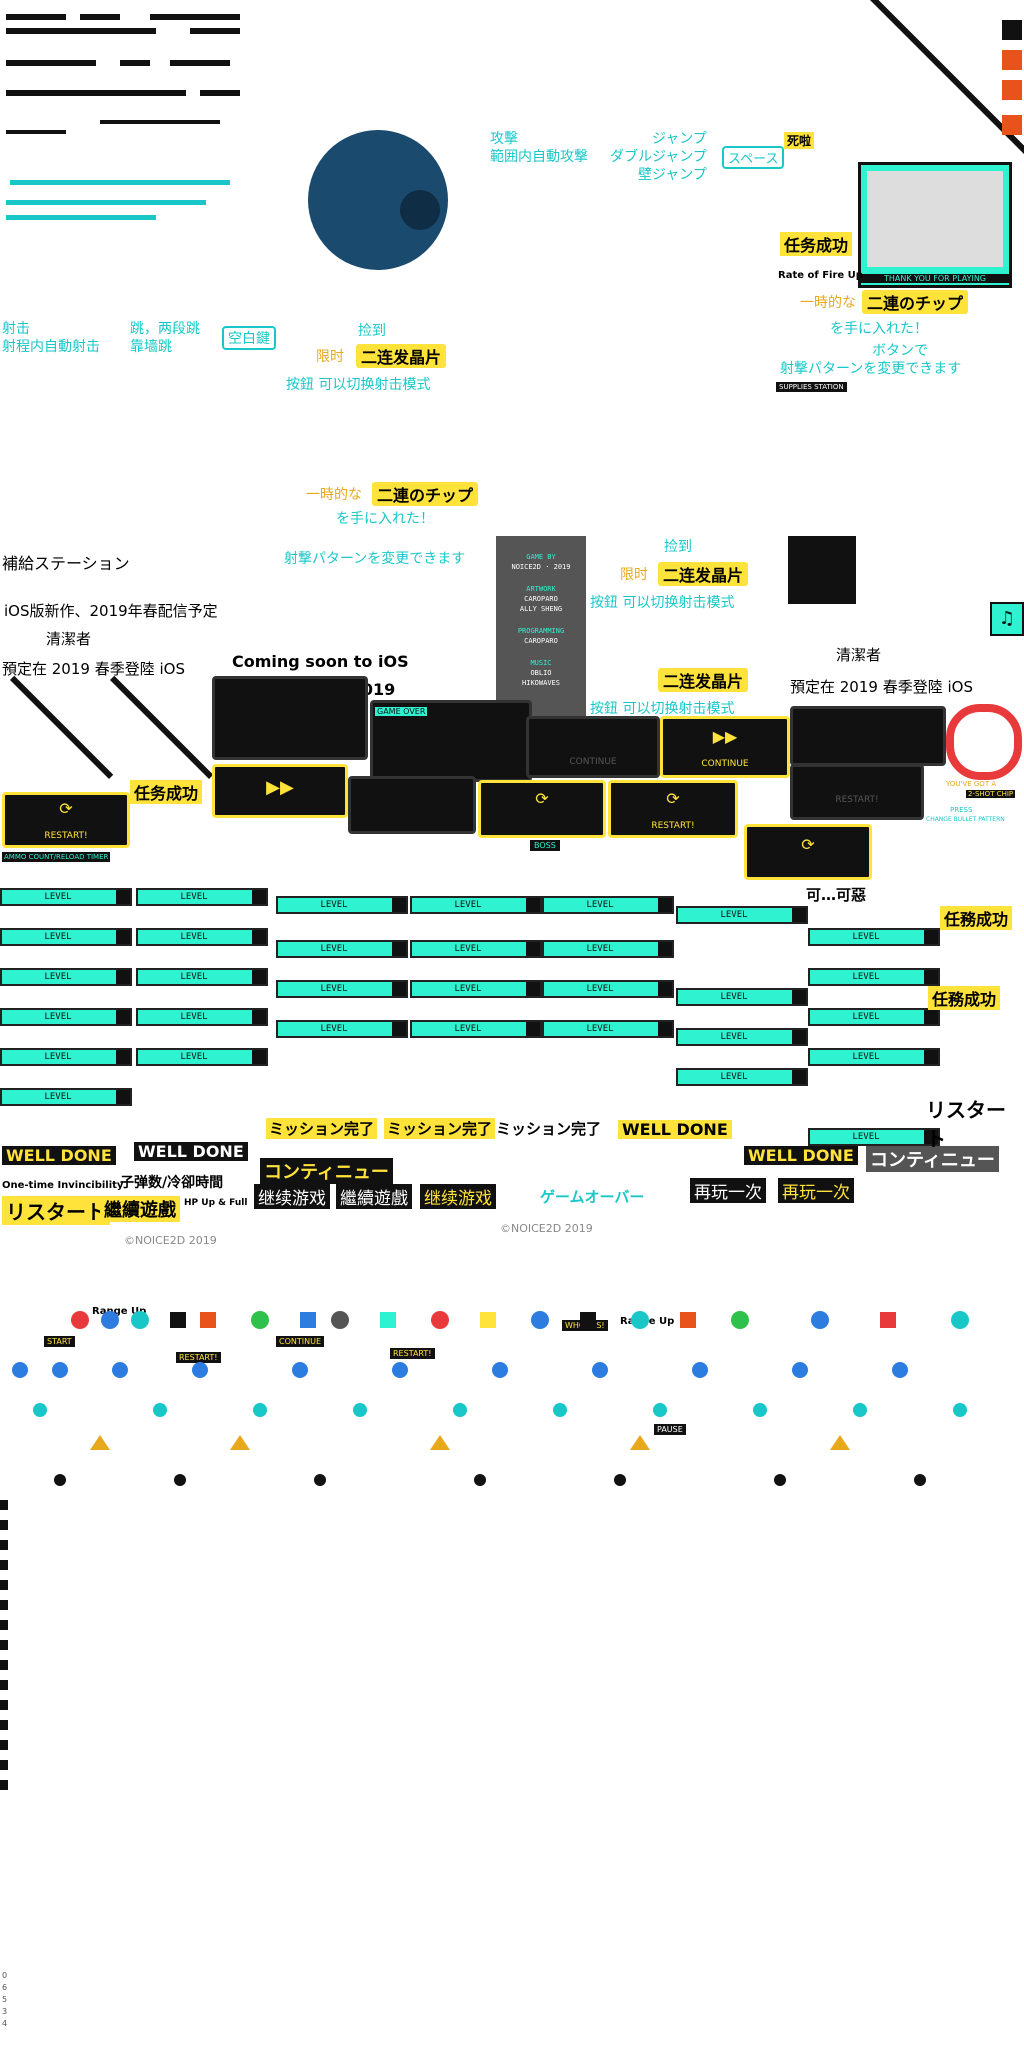 The width and height of the screenshot is (1024, 2048). Describe the element at coordinates (160, 127) in the screenshot. I see `pixel-font-glyphs` at that location.